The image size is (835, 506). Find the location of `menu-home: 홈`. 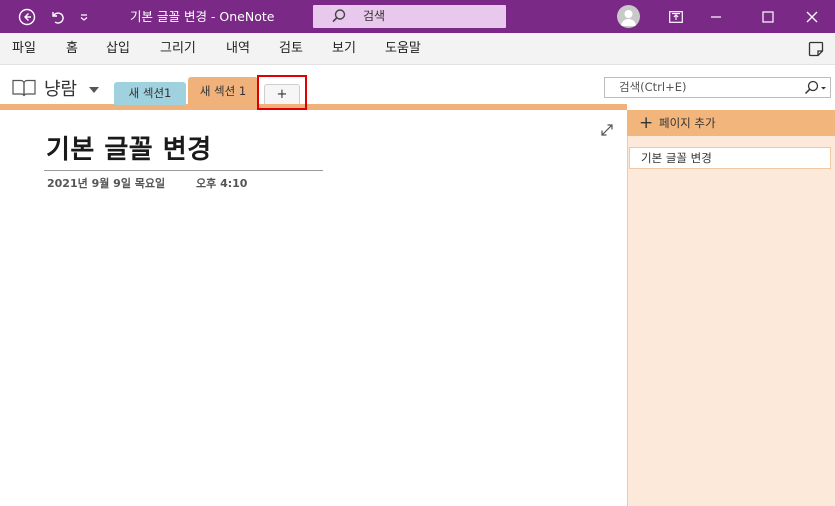

menu-home: 홈 is located at coordinates (72, 49).